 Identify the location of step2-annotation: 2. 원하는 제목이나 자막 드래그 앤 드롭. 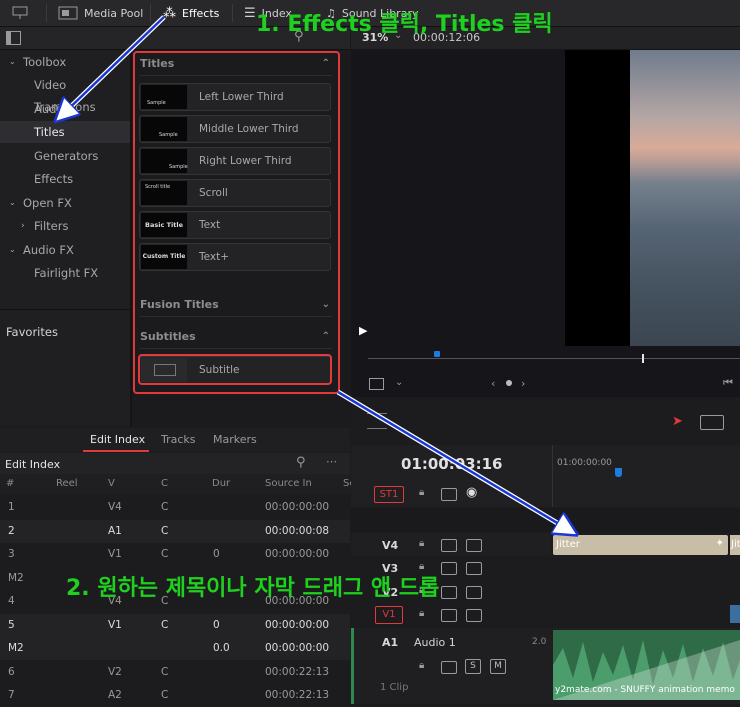
(253, 588).